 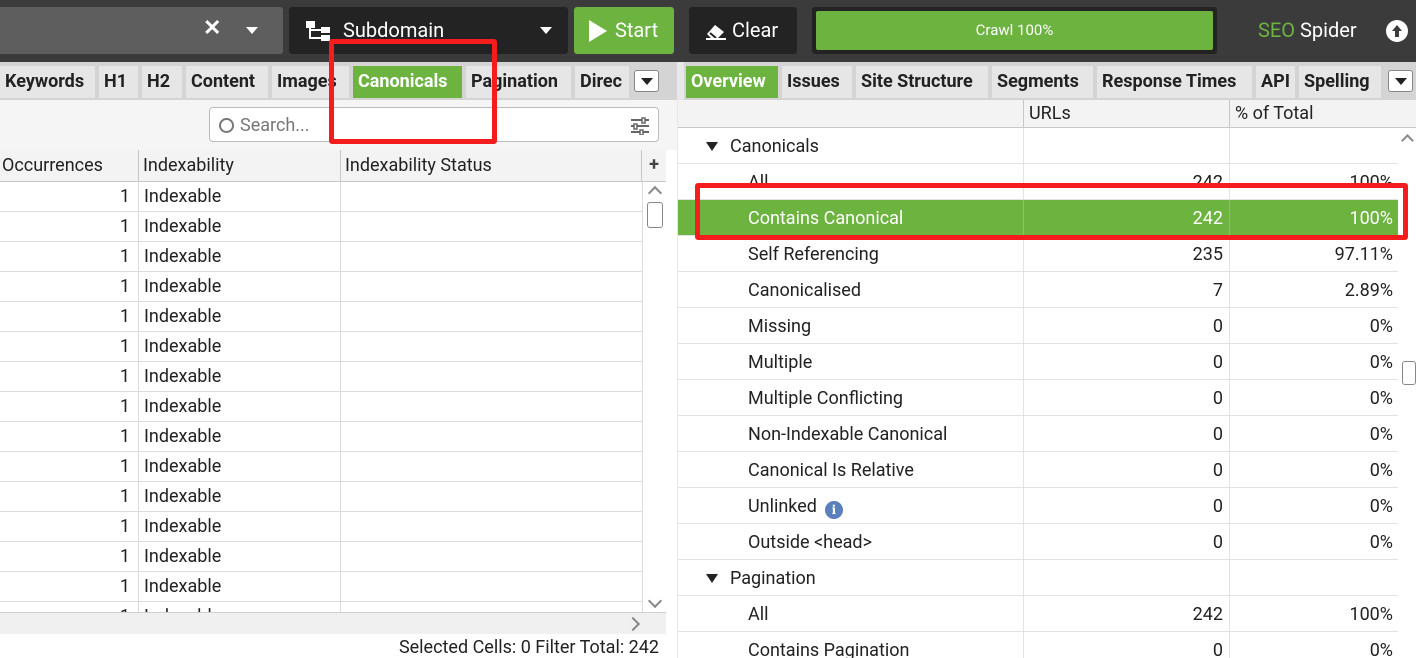 I want to click on tab-spelling: Spelling, so click(x=1340, y=82).